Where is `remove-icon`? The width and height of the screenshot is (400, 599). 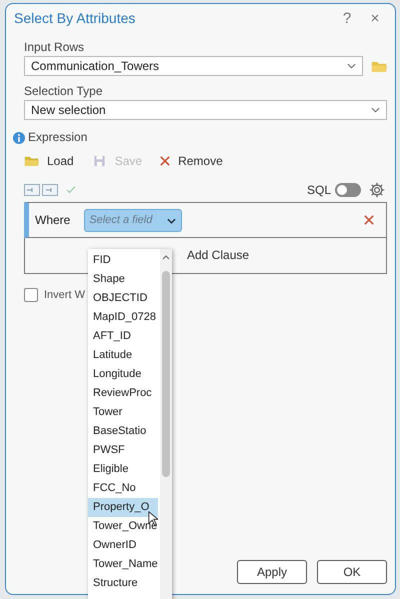 remove-icon is located at coordinates (165, 161).